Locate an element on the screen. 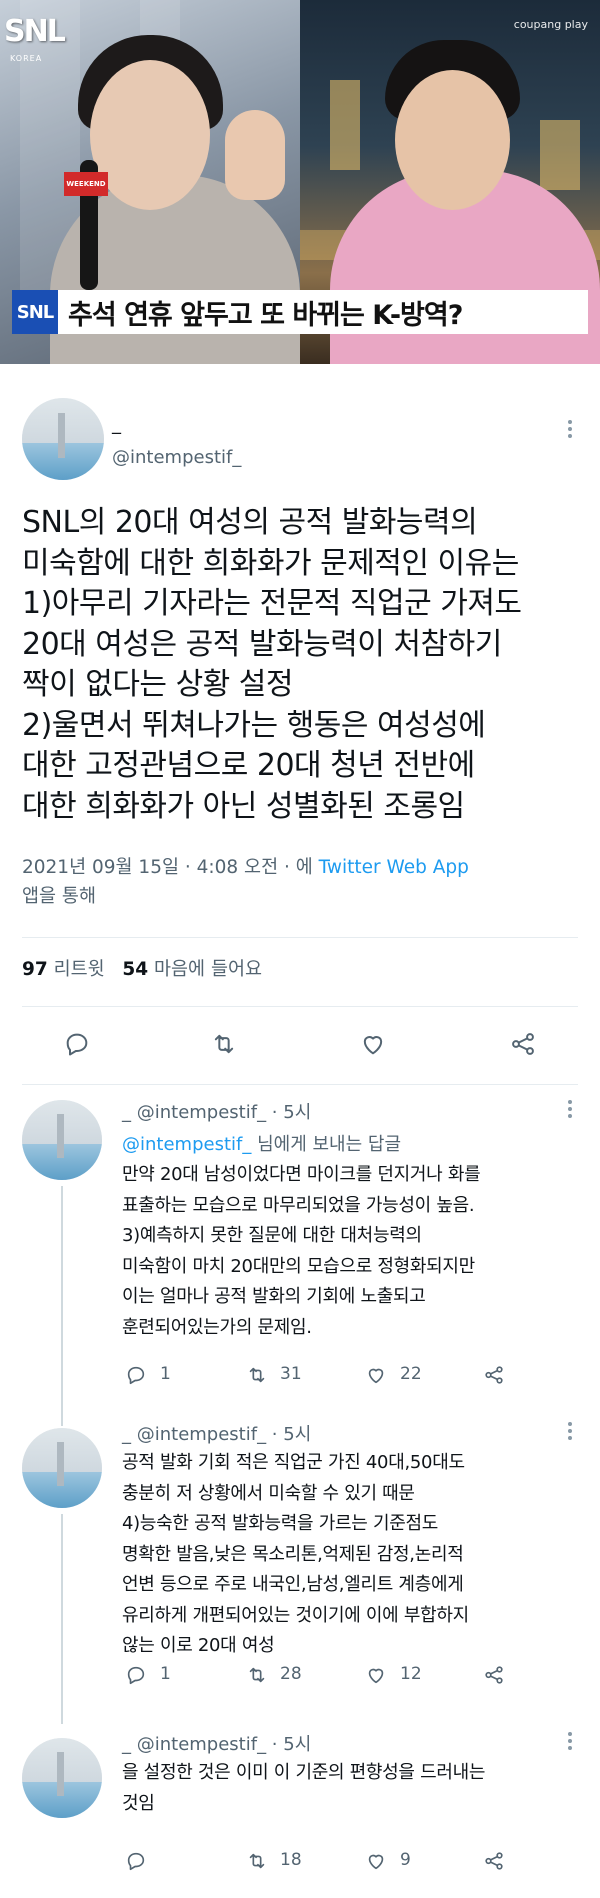 The height and width of the screenshot is (1898, 600). reply-line: 훈련되어있는가의 문제임. is located at coordinates (217, 1327).